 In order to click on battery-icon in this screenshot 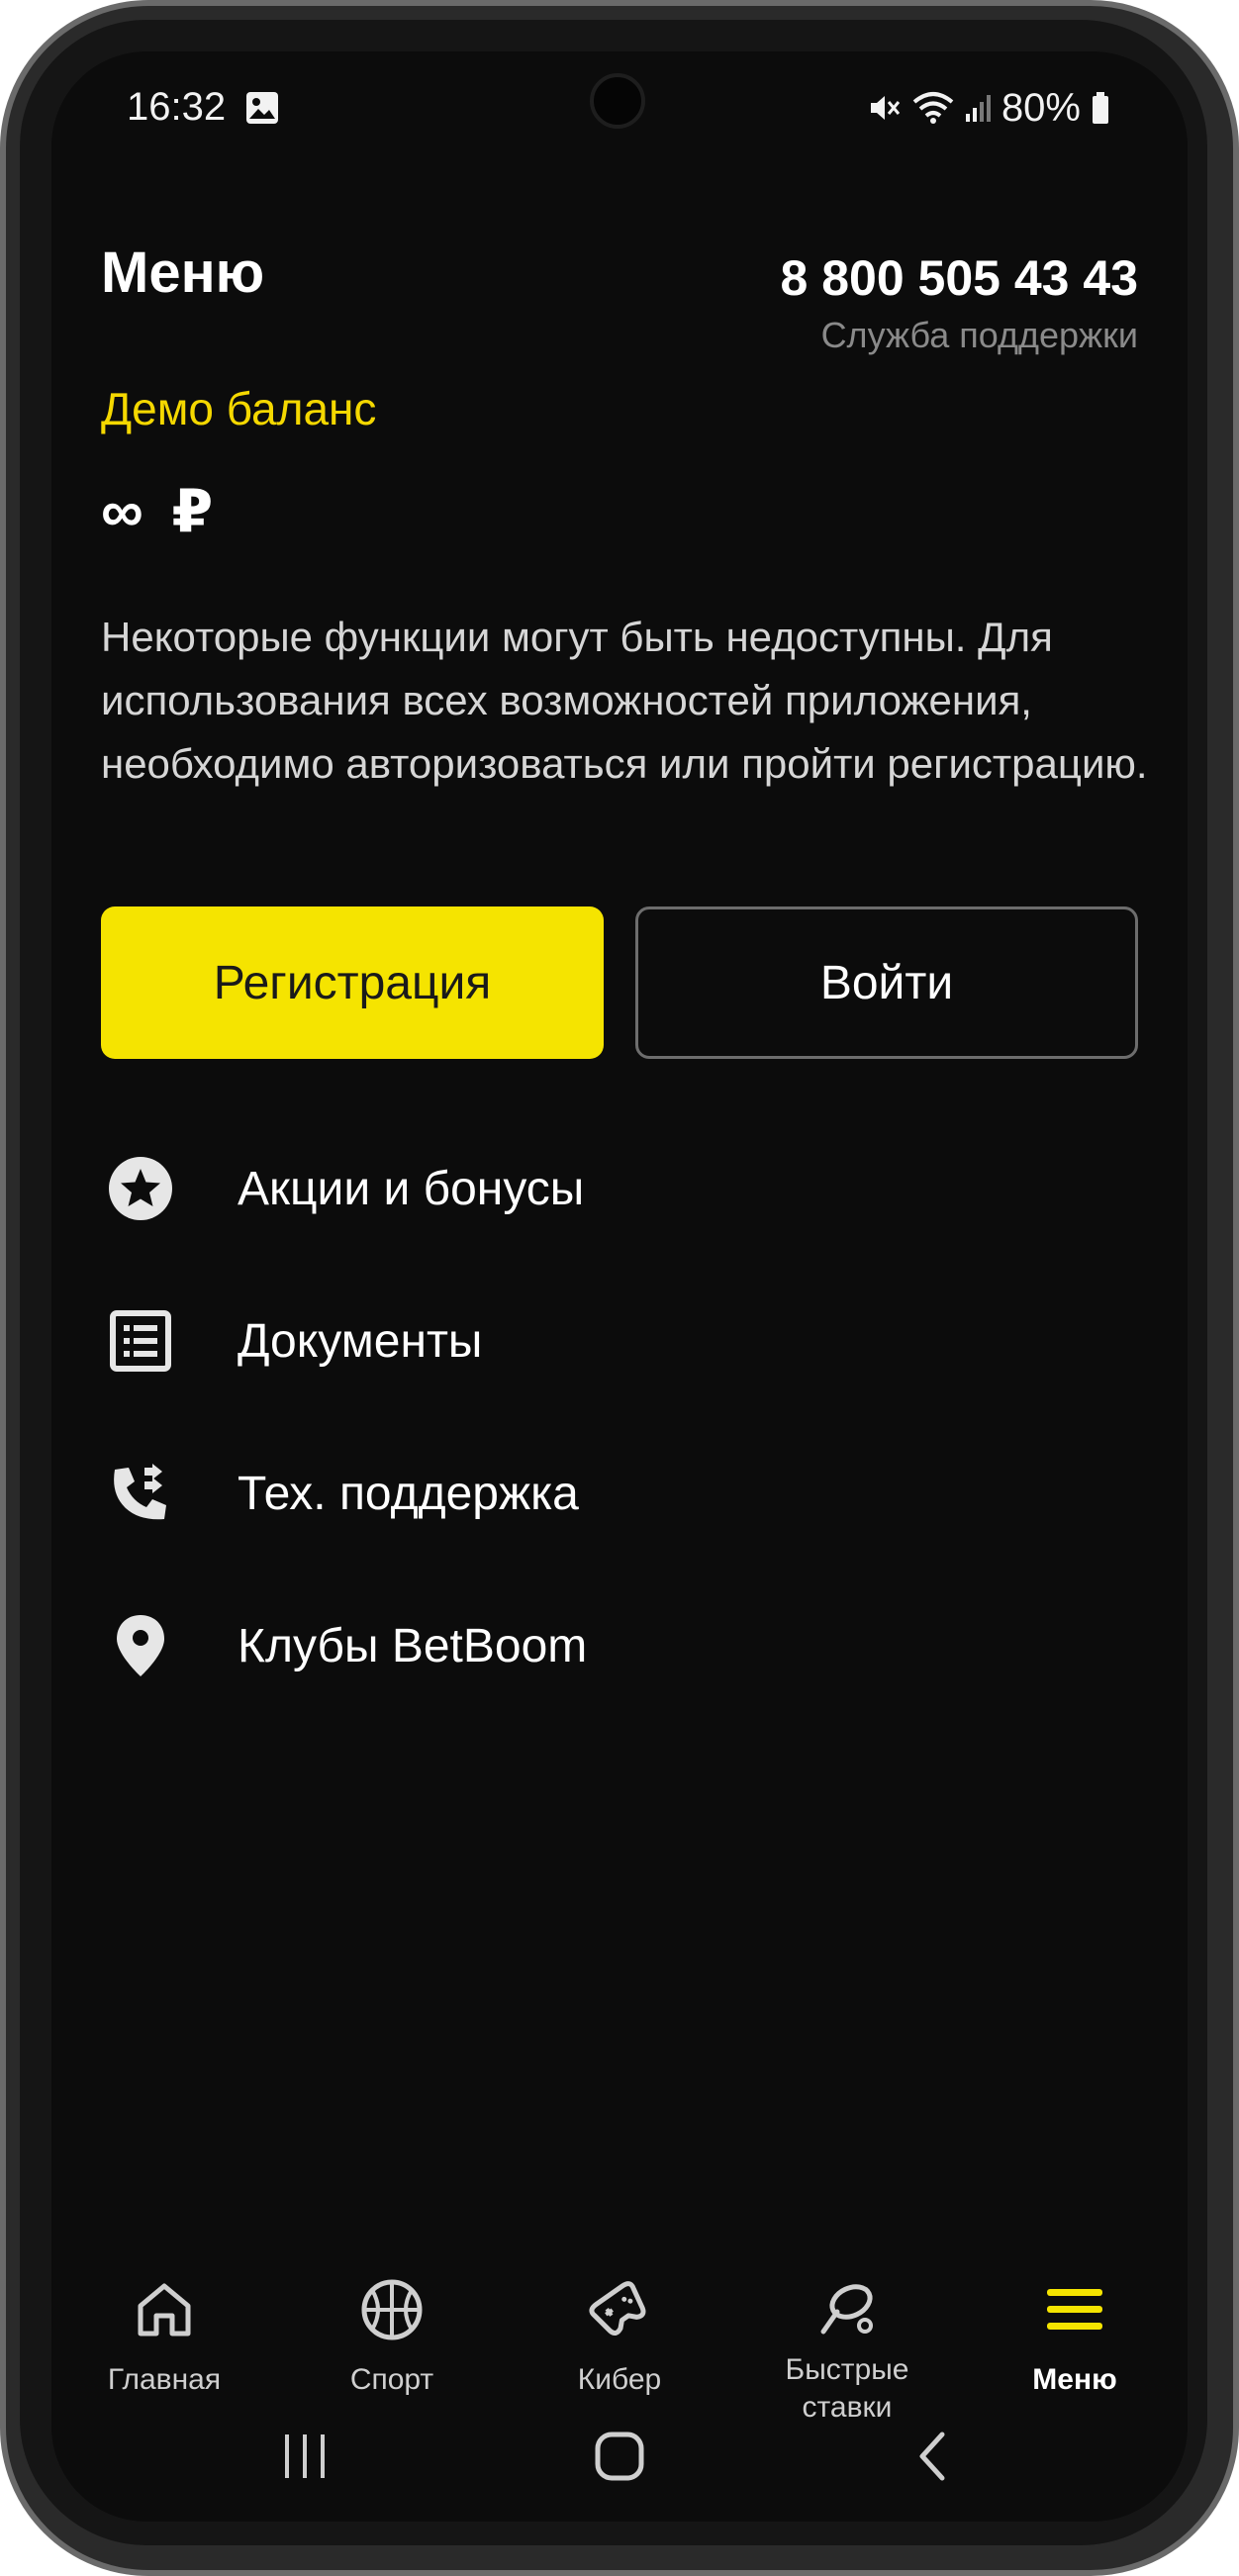, I will do `click(1100, 108)`.